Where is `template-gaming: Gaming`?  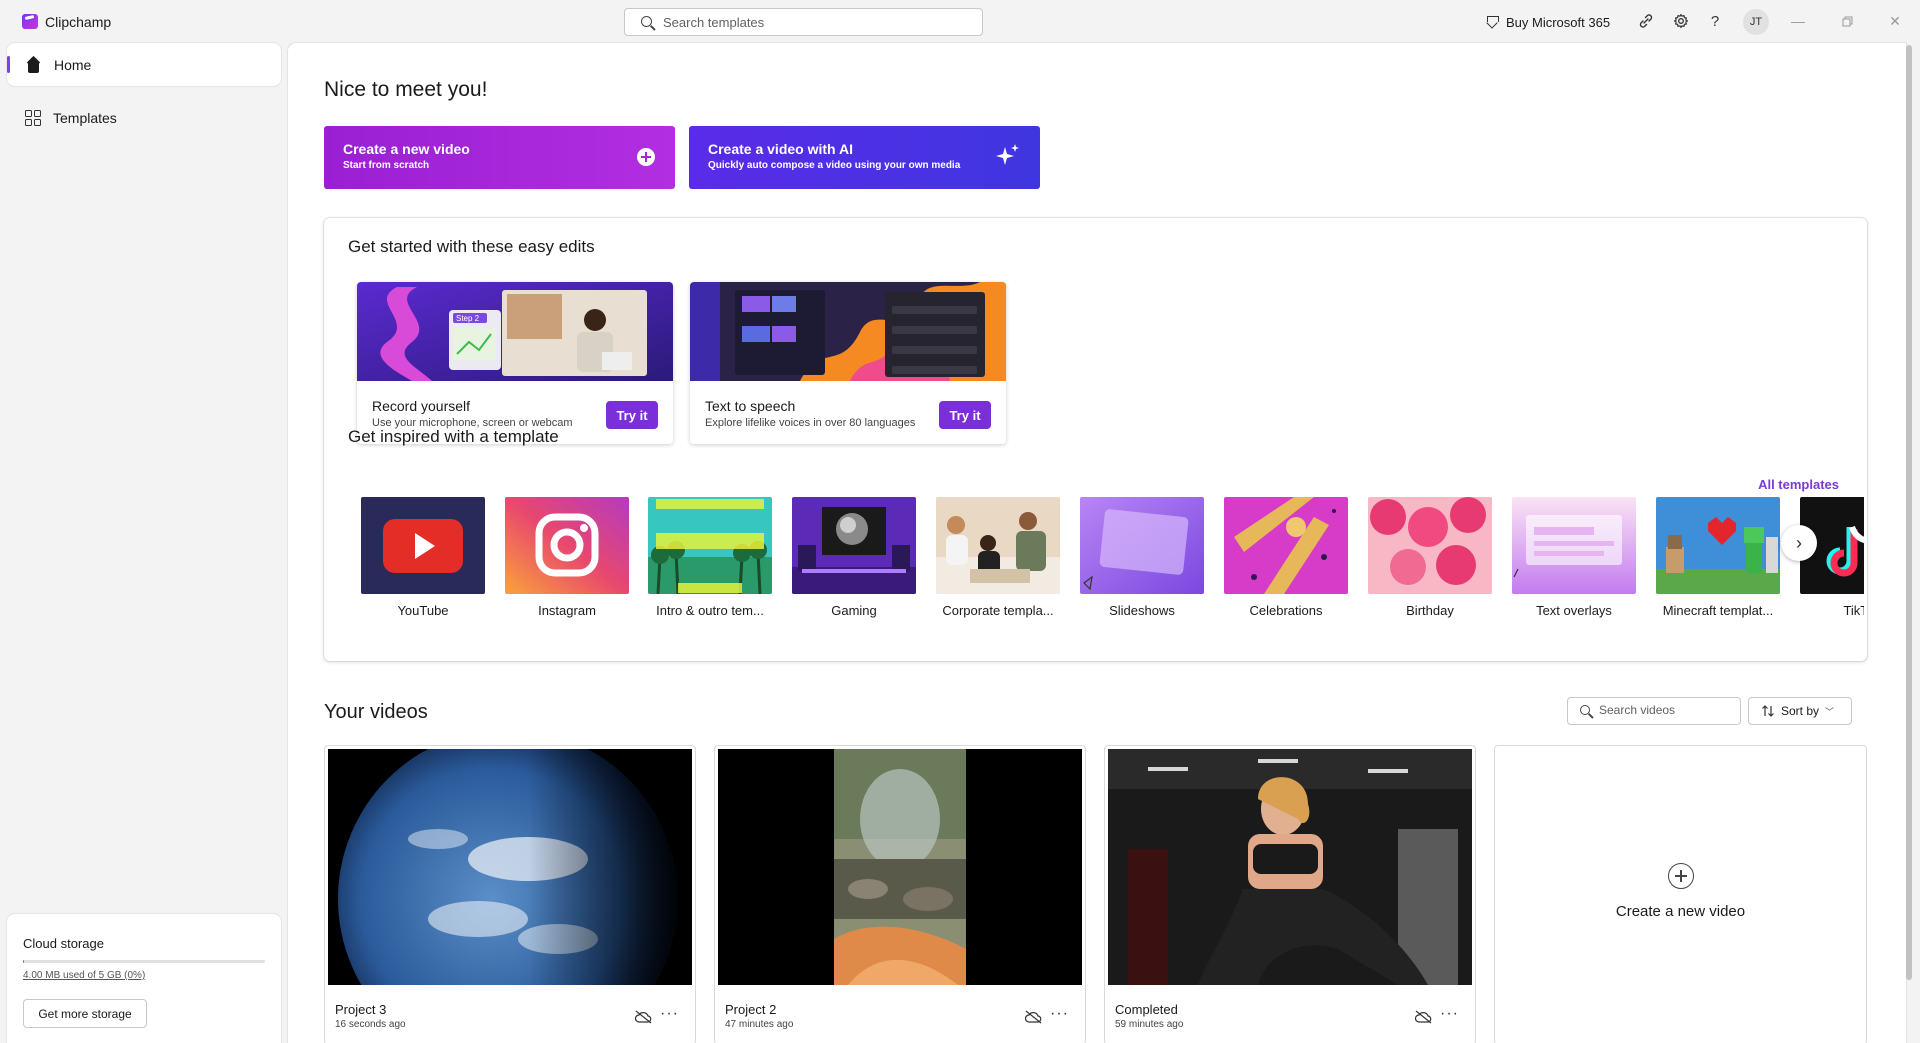 template-gaming: Gaming is located at coordinates (854, 557).